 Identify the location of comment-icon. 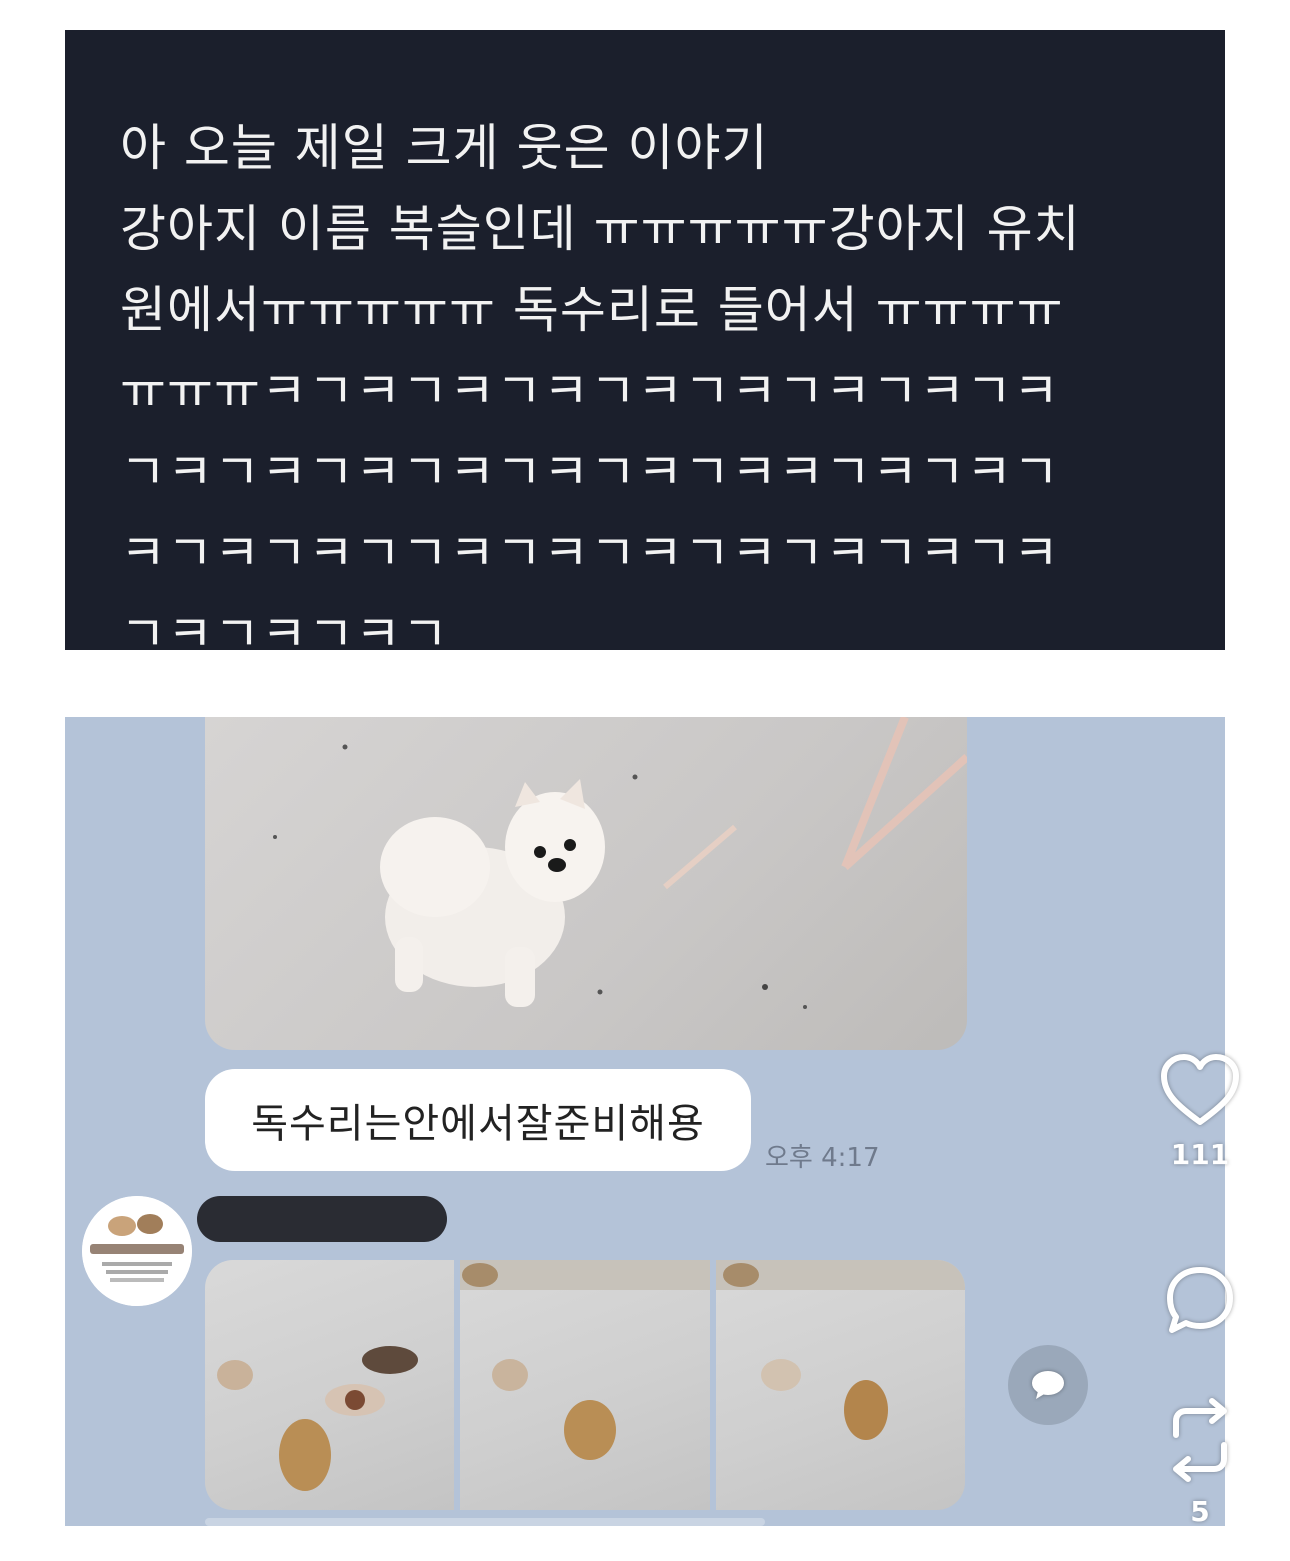
(1200, 1300).